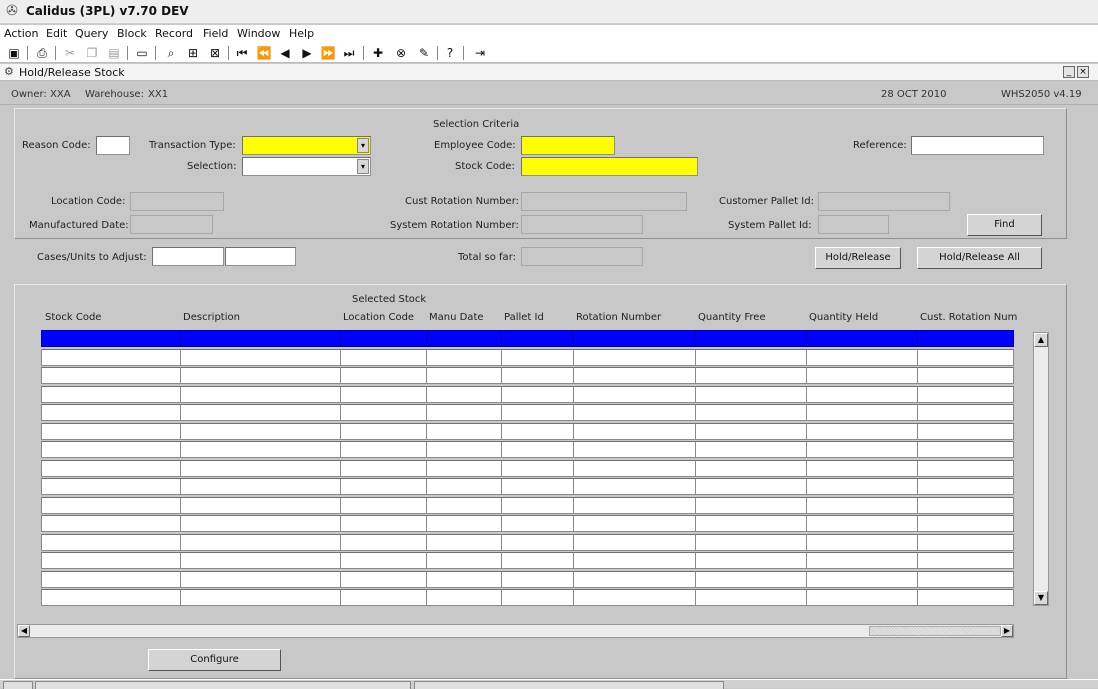  Describe the element at coordinates (884, 201) in the screenshot. I see `customer-pallet-id-field` at that location.